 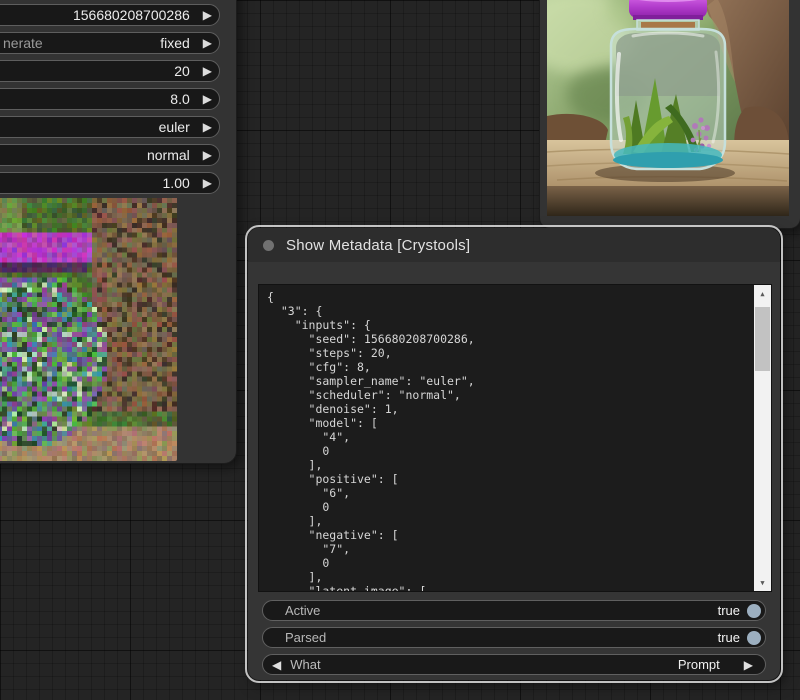 I want to click on what-selector: ◀ What Prompt ▶, so click(x=514, y=664).